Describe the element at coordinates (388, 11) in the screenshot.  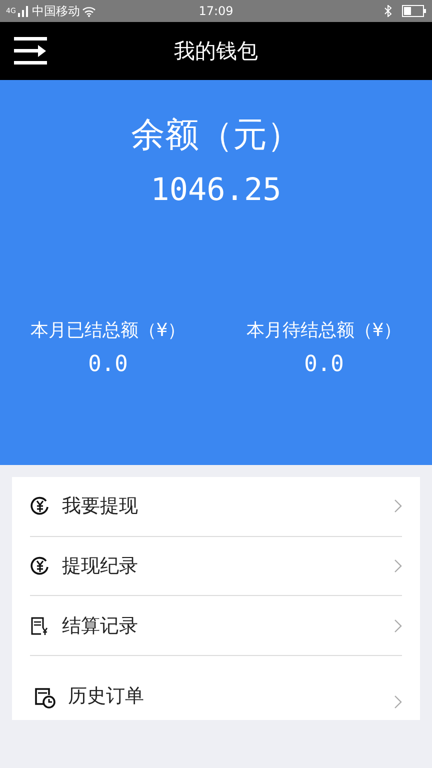
I see `bluetooth-icon` at that location.